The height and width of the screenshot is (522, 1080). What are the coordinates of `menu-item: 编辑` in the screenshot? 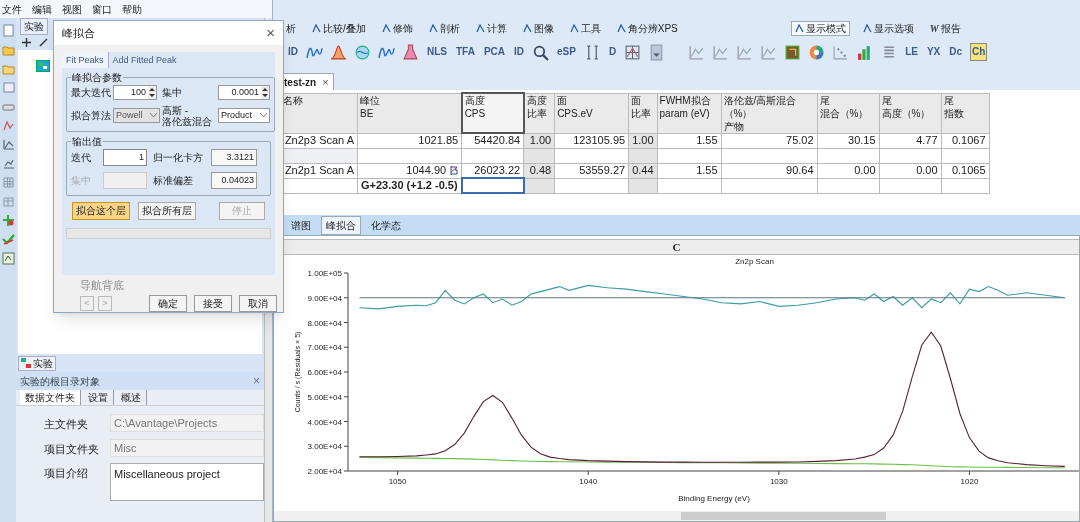 It's located at (42, 9).